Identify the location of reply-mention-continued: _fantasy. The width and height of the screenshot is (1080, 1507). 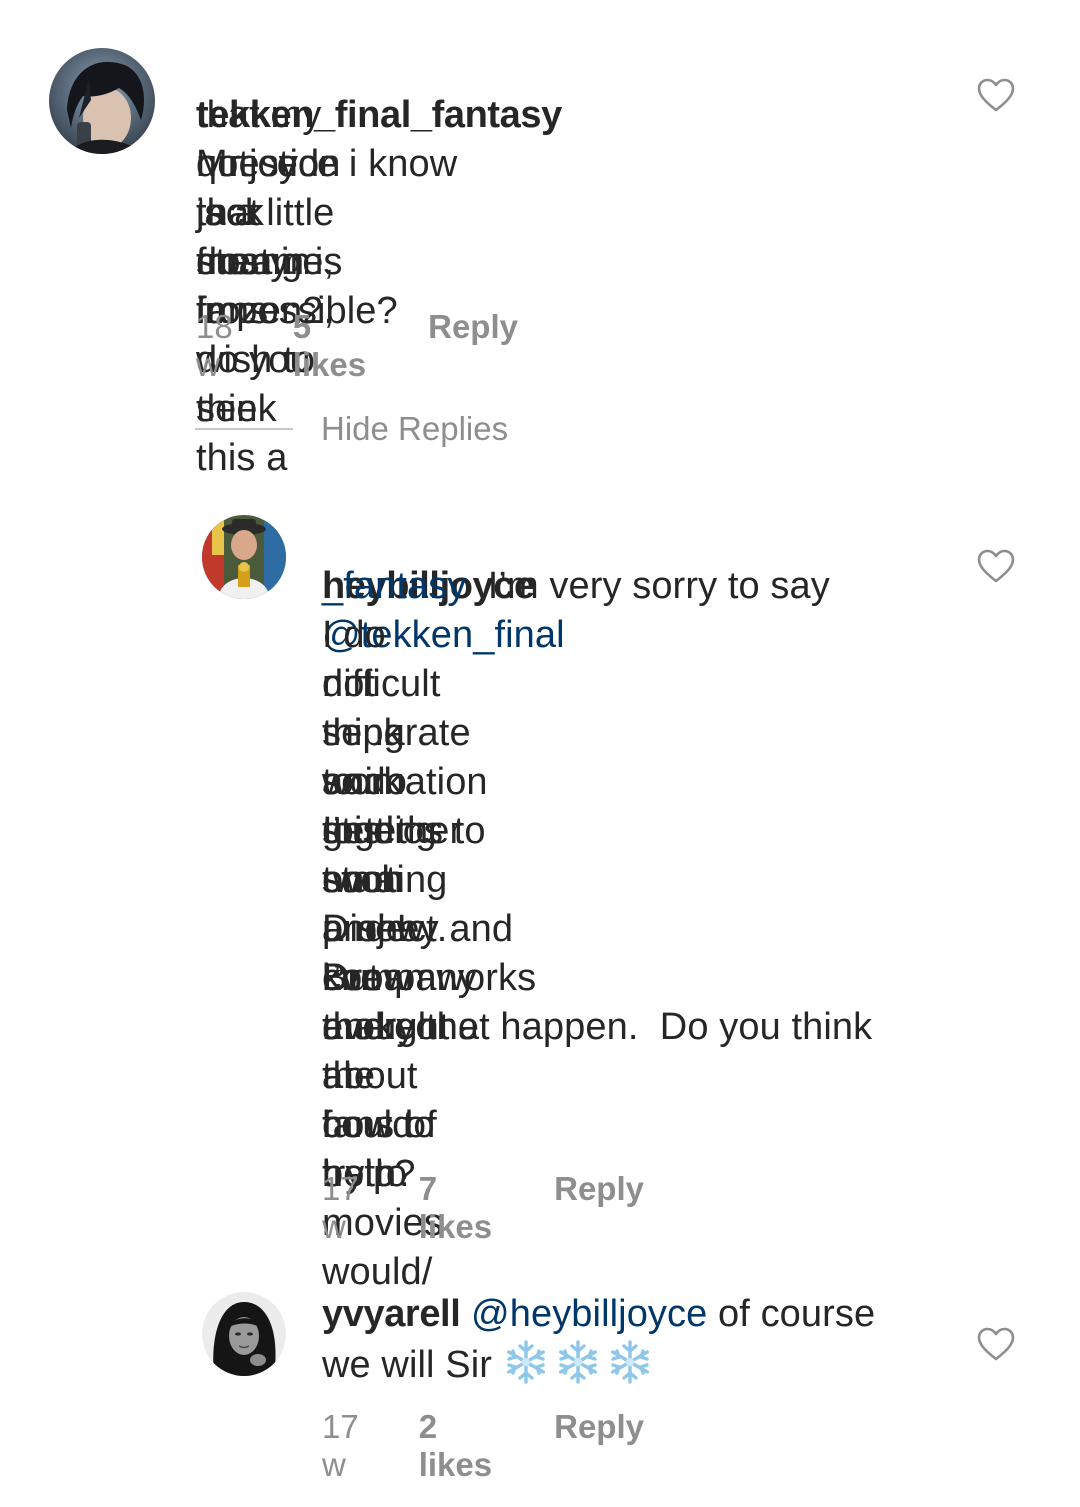
(394, 586).